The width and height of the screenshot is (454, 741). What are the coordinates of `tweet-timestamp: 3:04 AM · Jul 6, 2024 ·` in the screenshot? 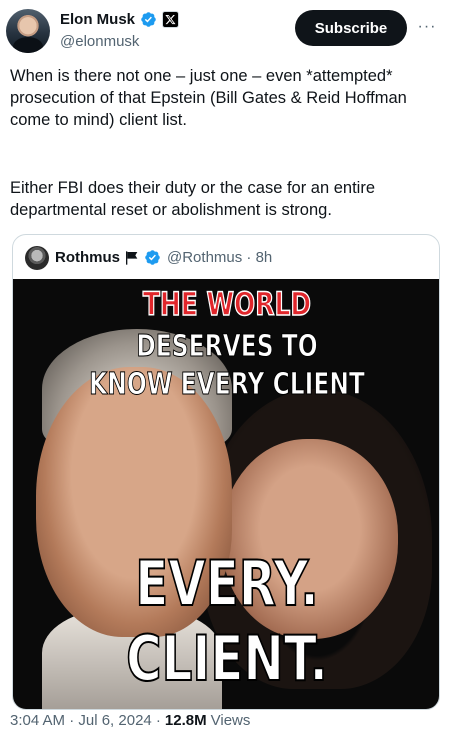 It's located at (85, 720).